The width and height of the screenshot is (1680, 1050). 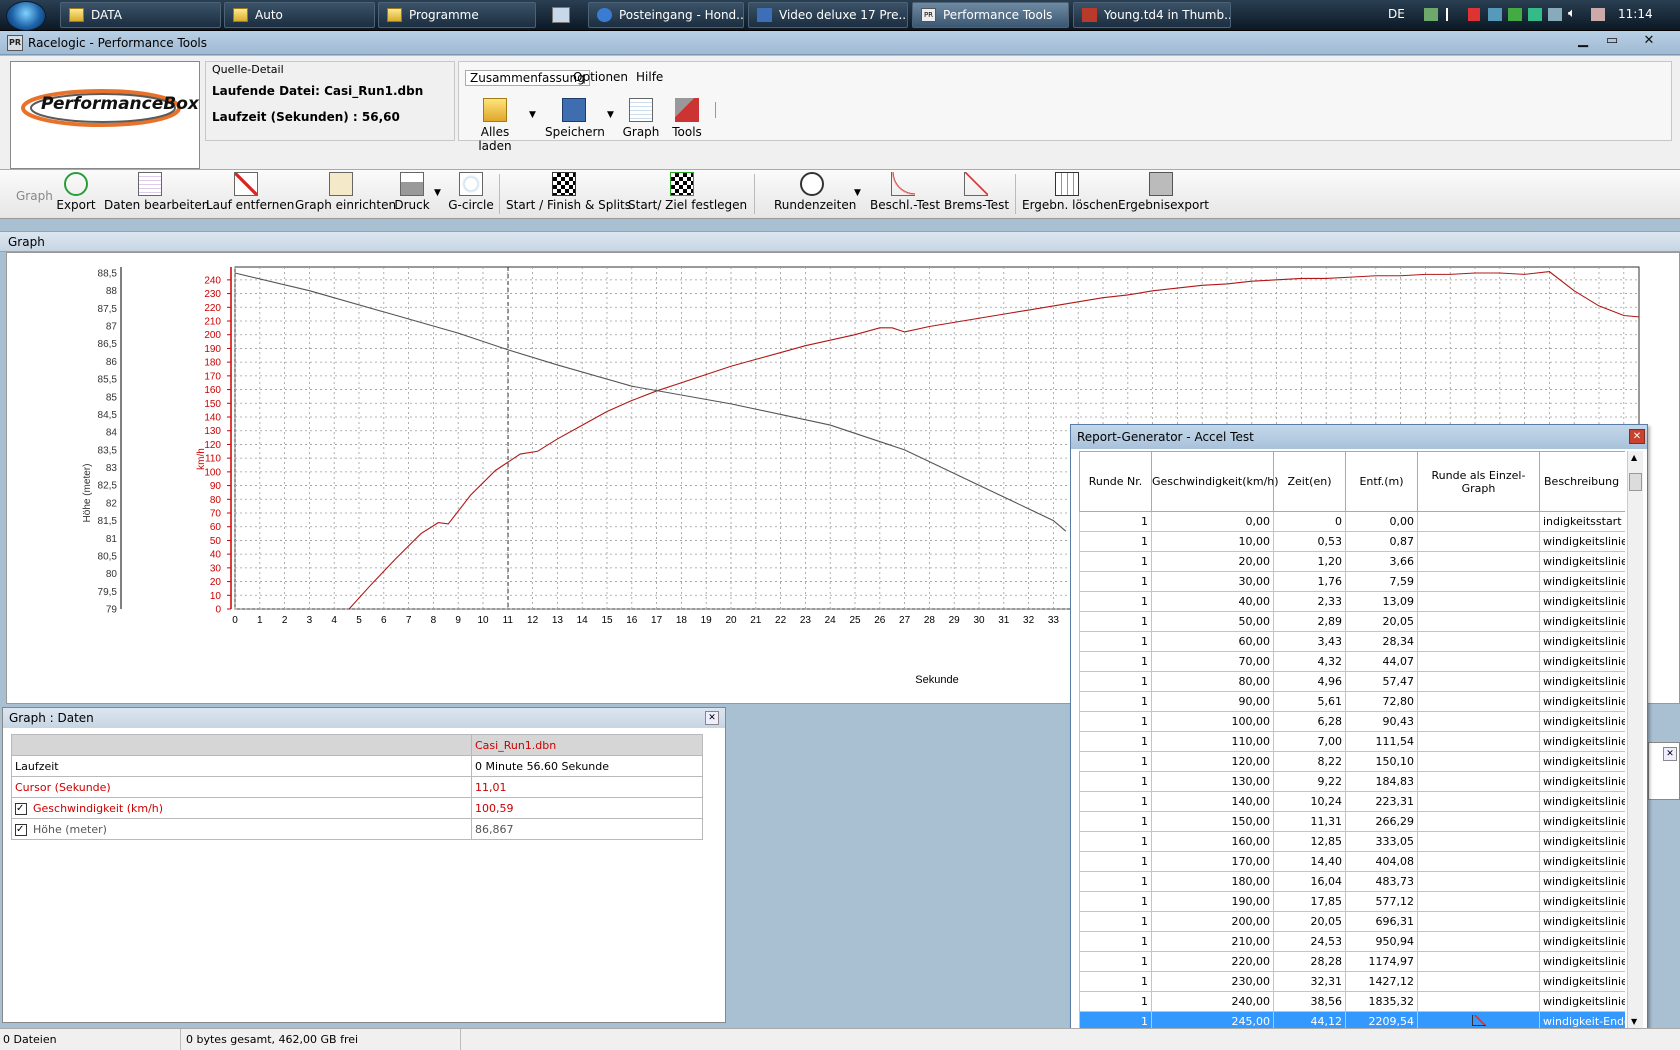 What do you see at coordinates (1352, 741) in the screenshot?
I see `table-row: 1 110,00 7,00 111,54 windigkeitslinie` at bounding box center [1352, 741].